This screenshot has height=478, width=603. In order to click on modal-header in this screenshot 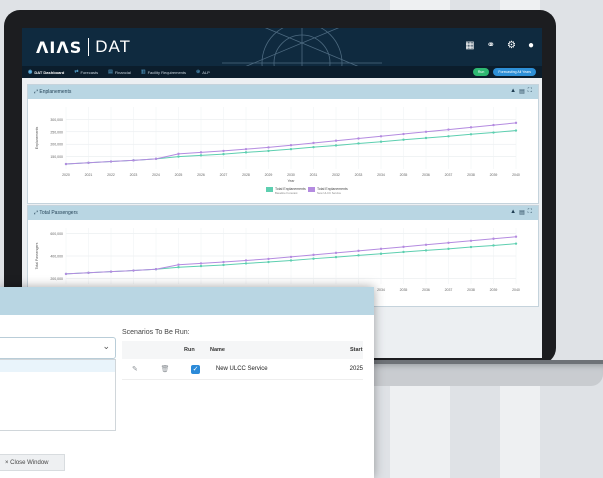, I will do `click(187, 301)`.